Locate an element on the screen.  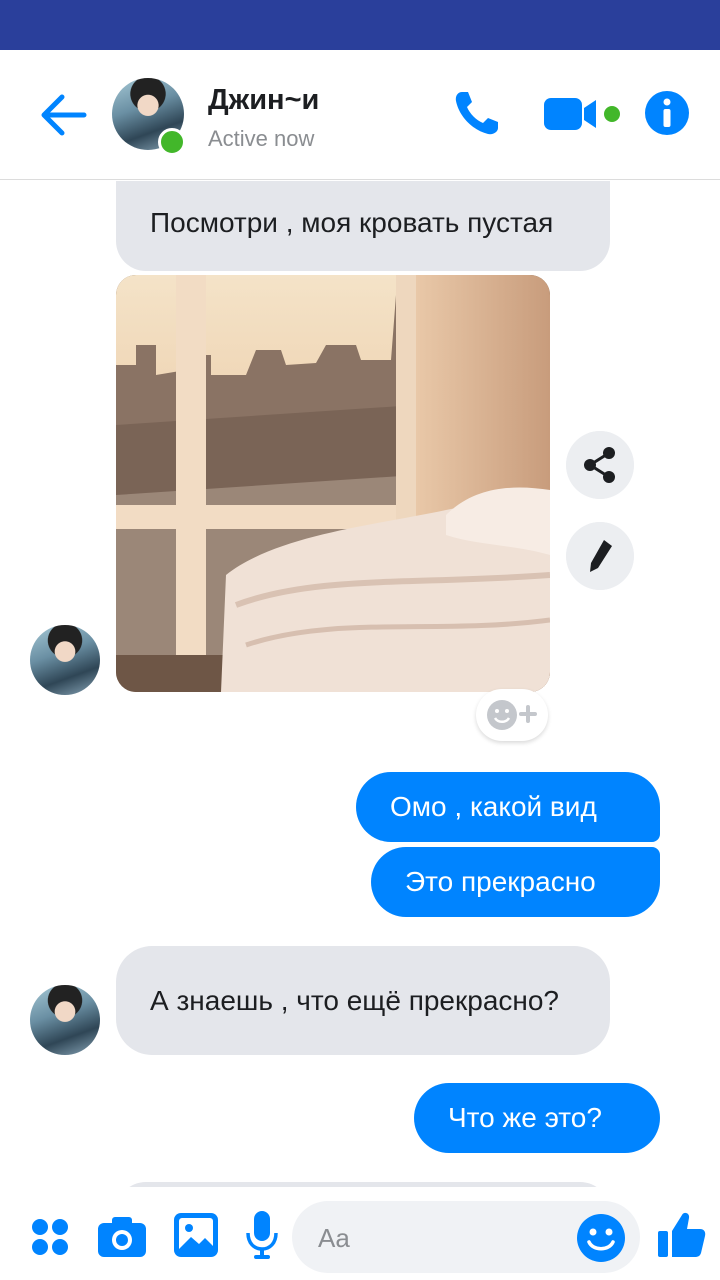
message-input-container is located at coordinates (466, 1237).